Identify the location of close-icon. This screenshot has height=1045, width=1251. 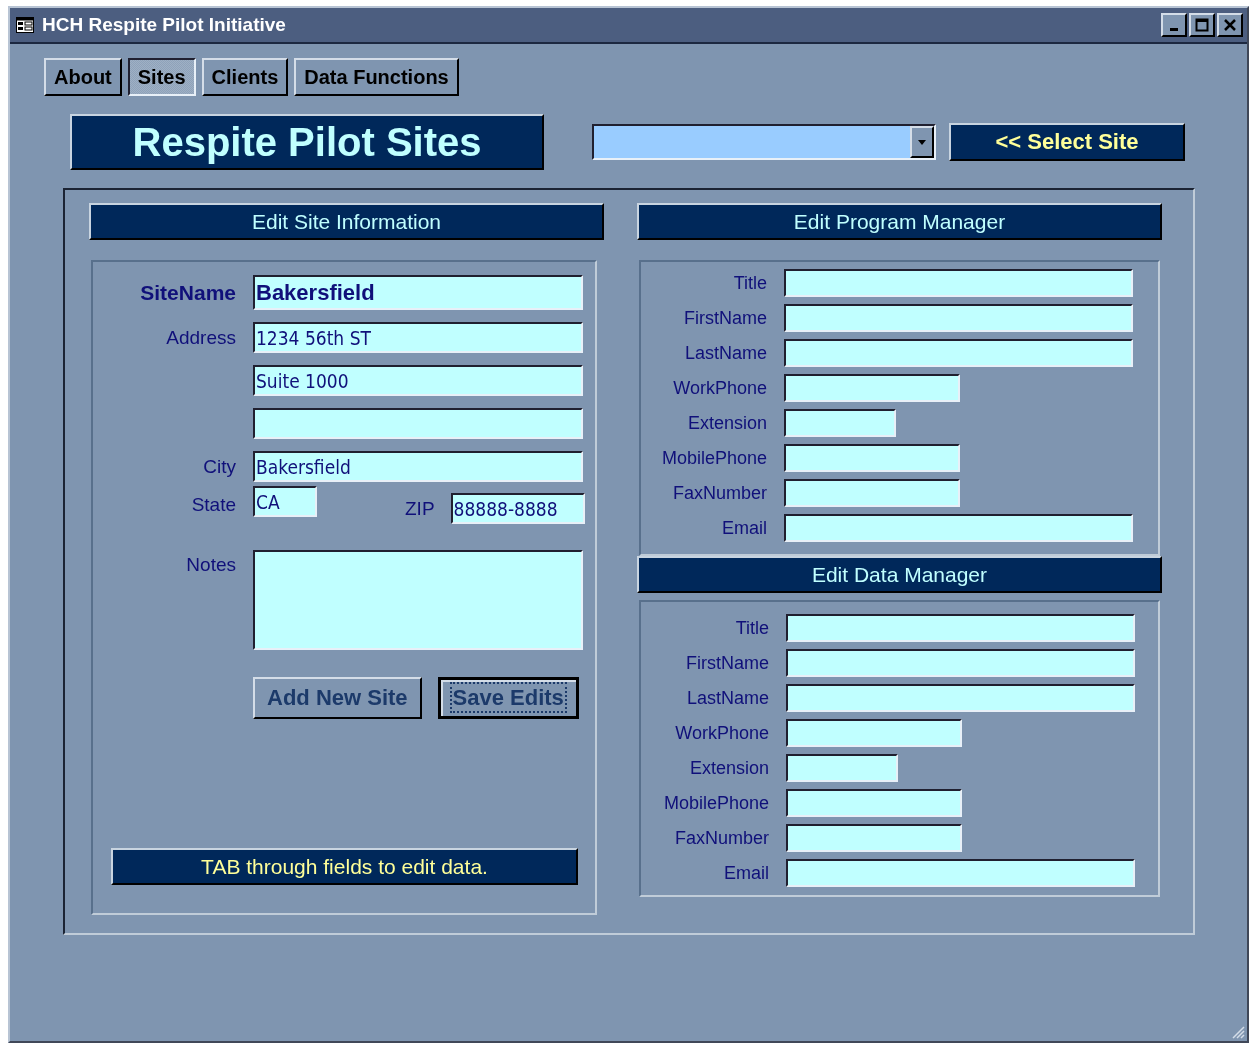
(1230, 25).